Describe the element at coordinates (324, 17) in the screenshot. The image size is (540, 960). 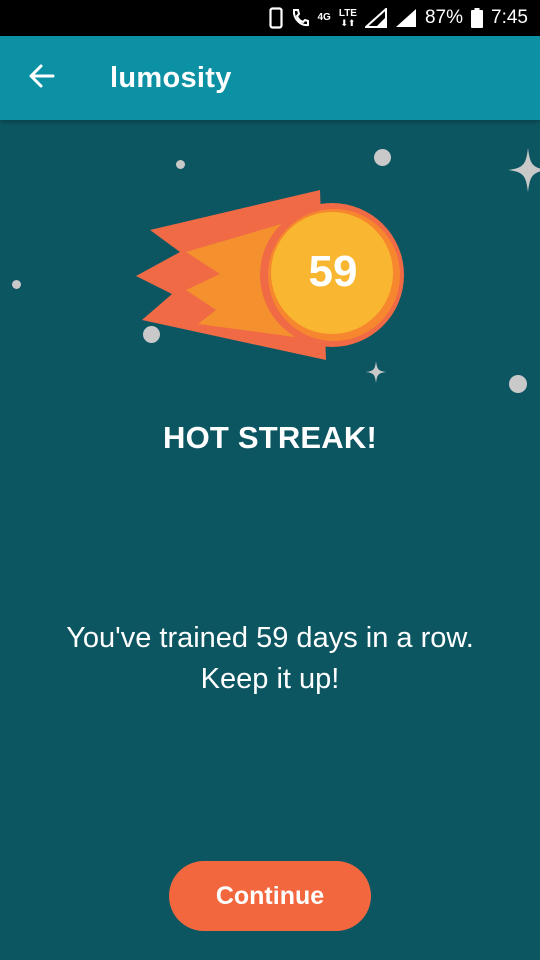
I see `network-type-label: 4G` at that location.